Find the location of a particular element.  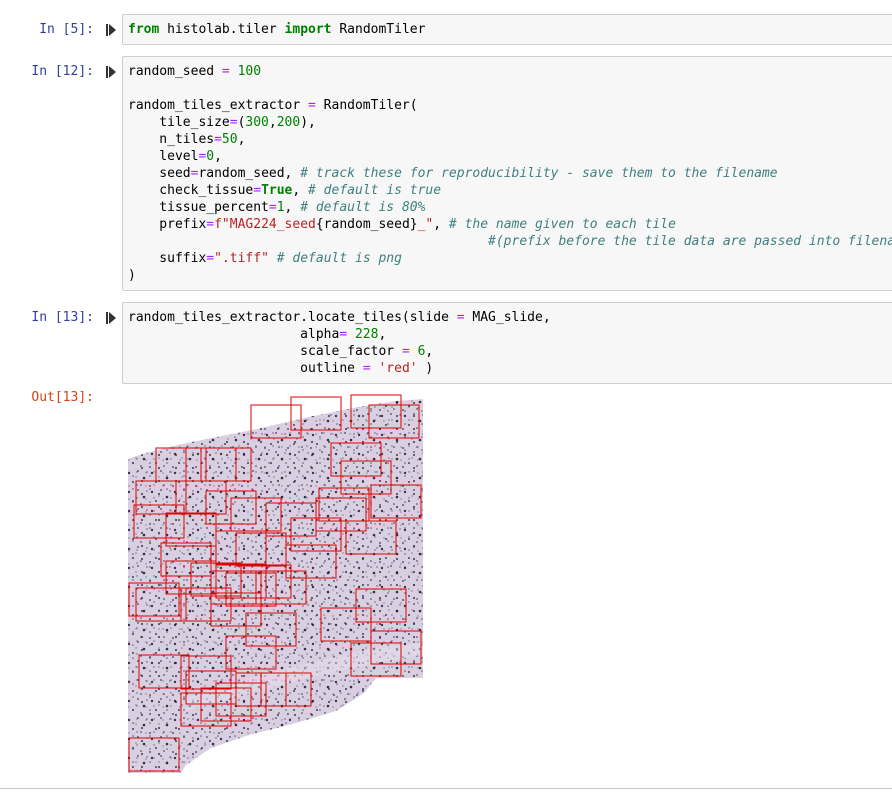

code-token: level is located at coordinates (163, 156).